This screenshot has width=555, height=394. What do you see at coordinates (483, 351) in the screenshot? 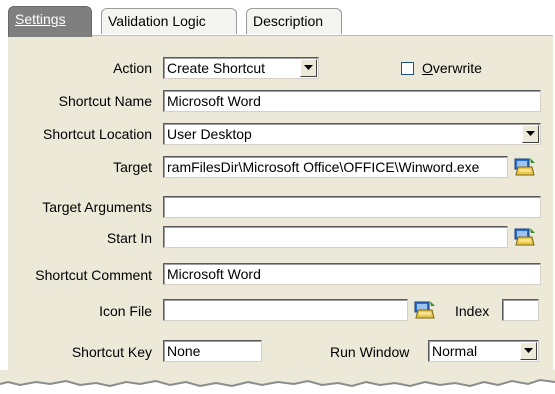
I see `run-window-select: Normal` at bounding box center [483, 351].